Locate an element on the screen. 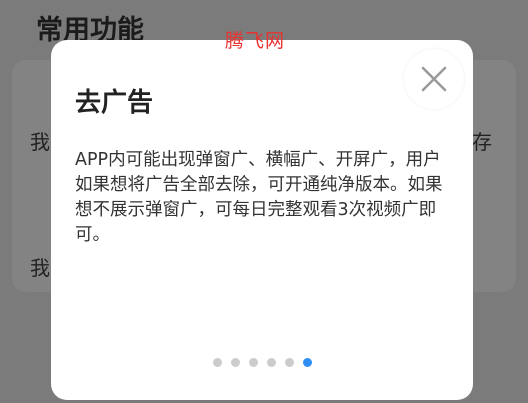  background-text-right: 存 is located at coordinates (482, 142).